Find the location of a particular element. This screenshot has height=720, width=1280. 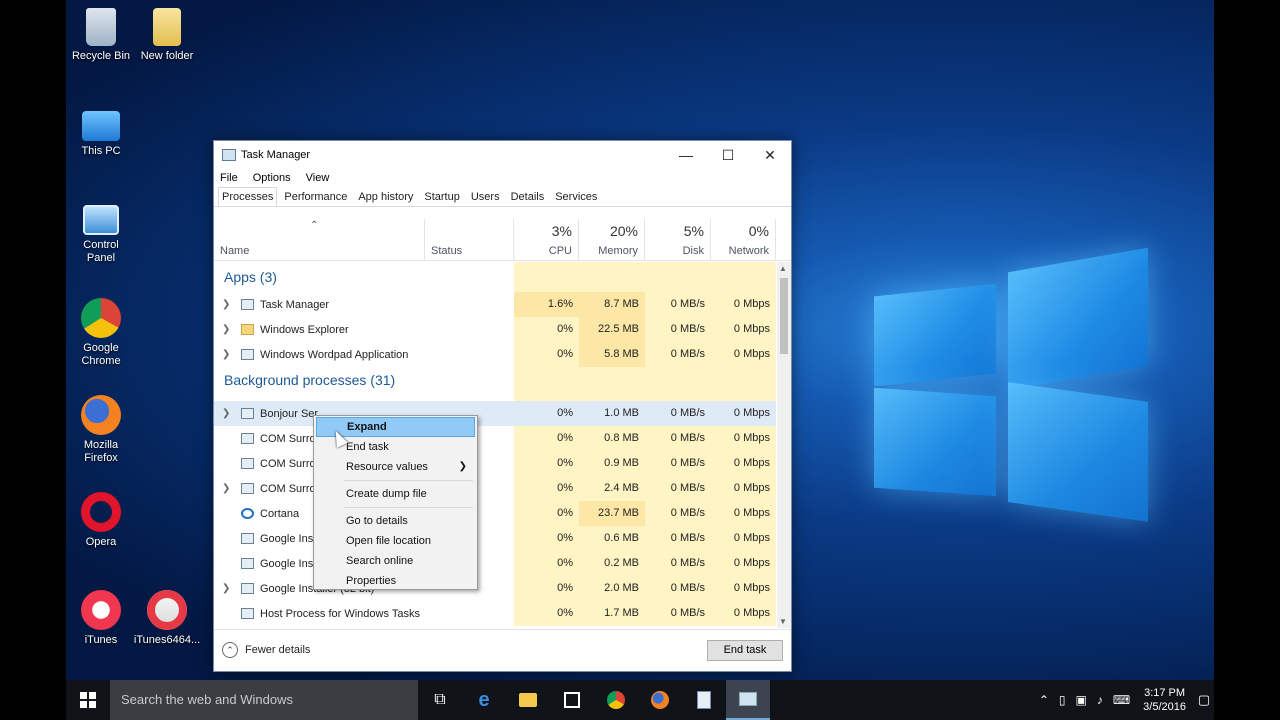

minimize-button: — is located at coordinates (686, 155).